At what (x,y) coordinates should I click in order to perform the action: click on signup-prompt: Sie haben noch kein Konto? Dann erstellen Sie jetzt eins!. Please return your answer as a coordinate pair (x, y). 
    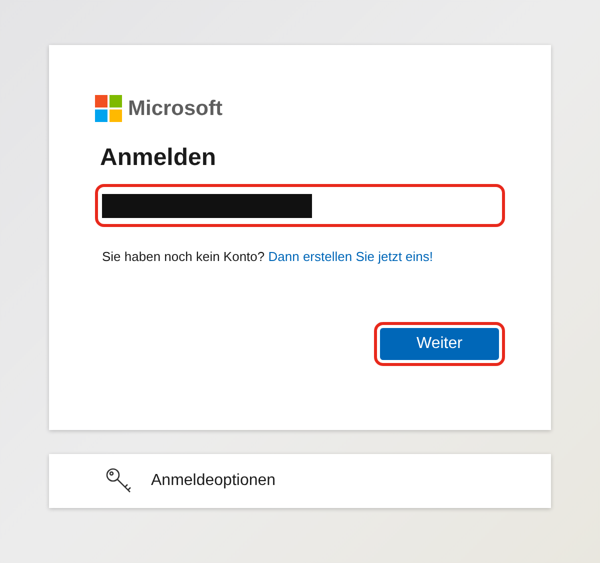
    Looking at the image, I should click on (268, 256).